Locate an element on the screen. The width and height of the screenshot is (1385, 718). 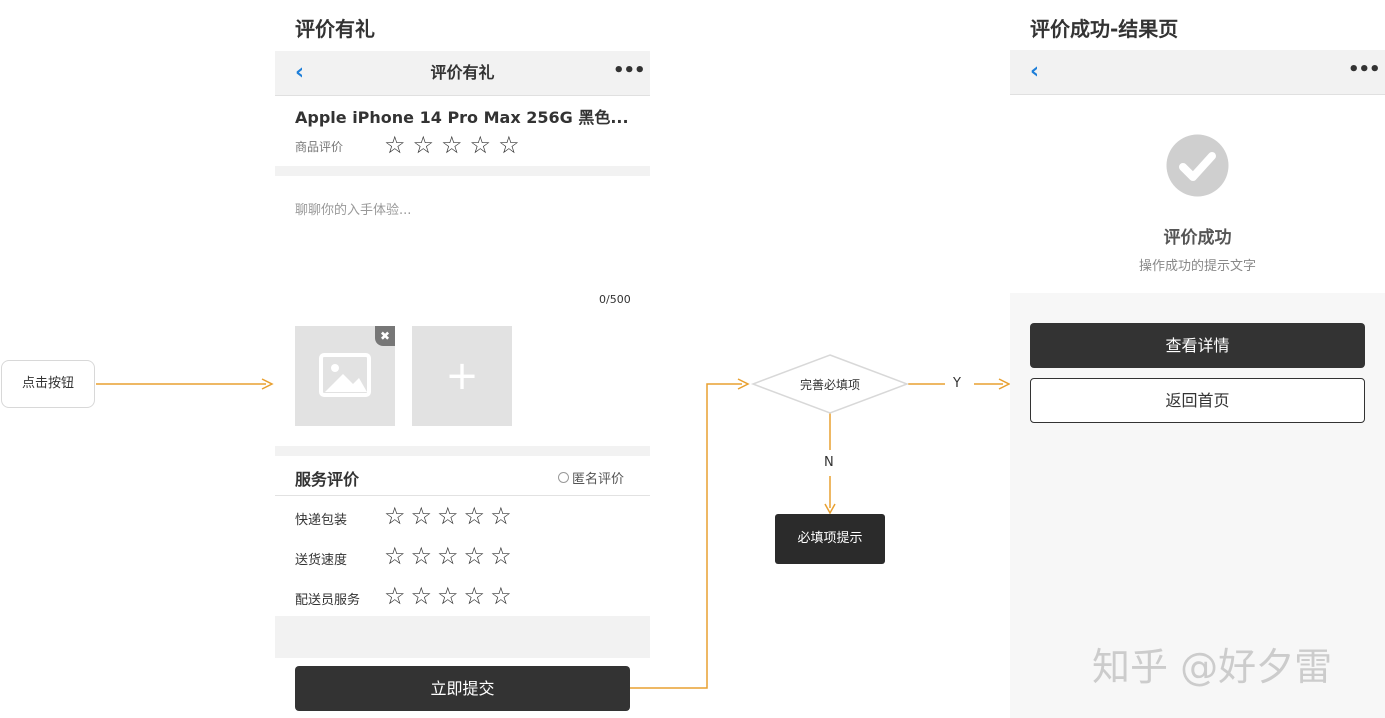
more-icon: ••• is located at coordinates (1364, 70).